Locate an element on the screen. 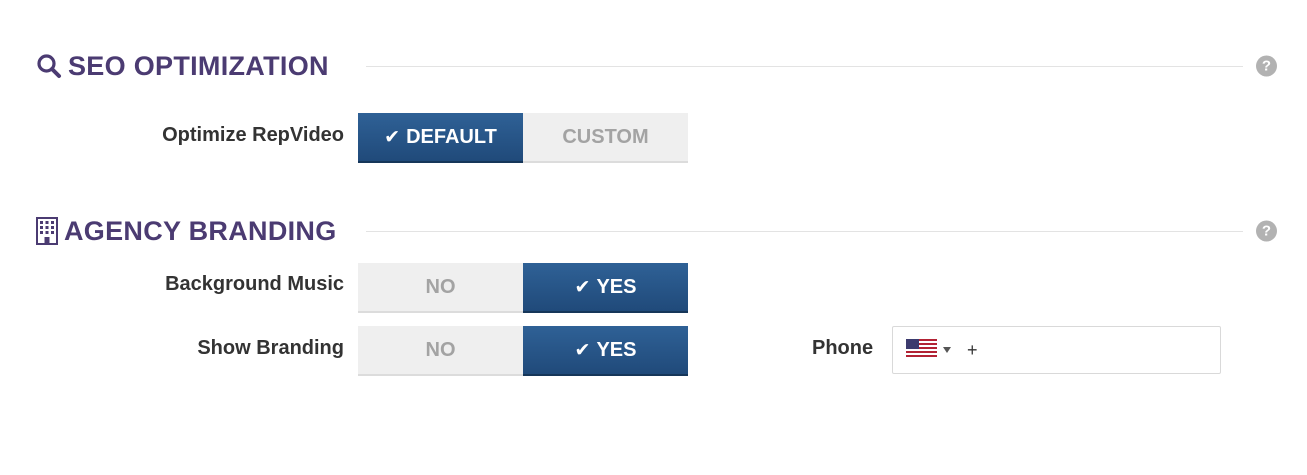 The width and height of the screenshot is (1307, 475). branding-divider is located at coordinates (804, 231).